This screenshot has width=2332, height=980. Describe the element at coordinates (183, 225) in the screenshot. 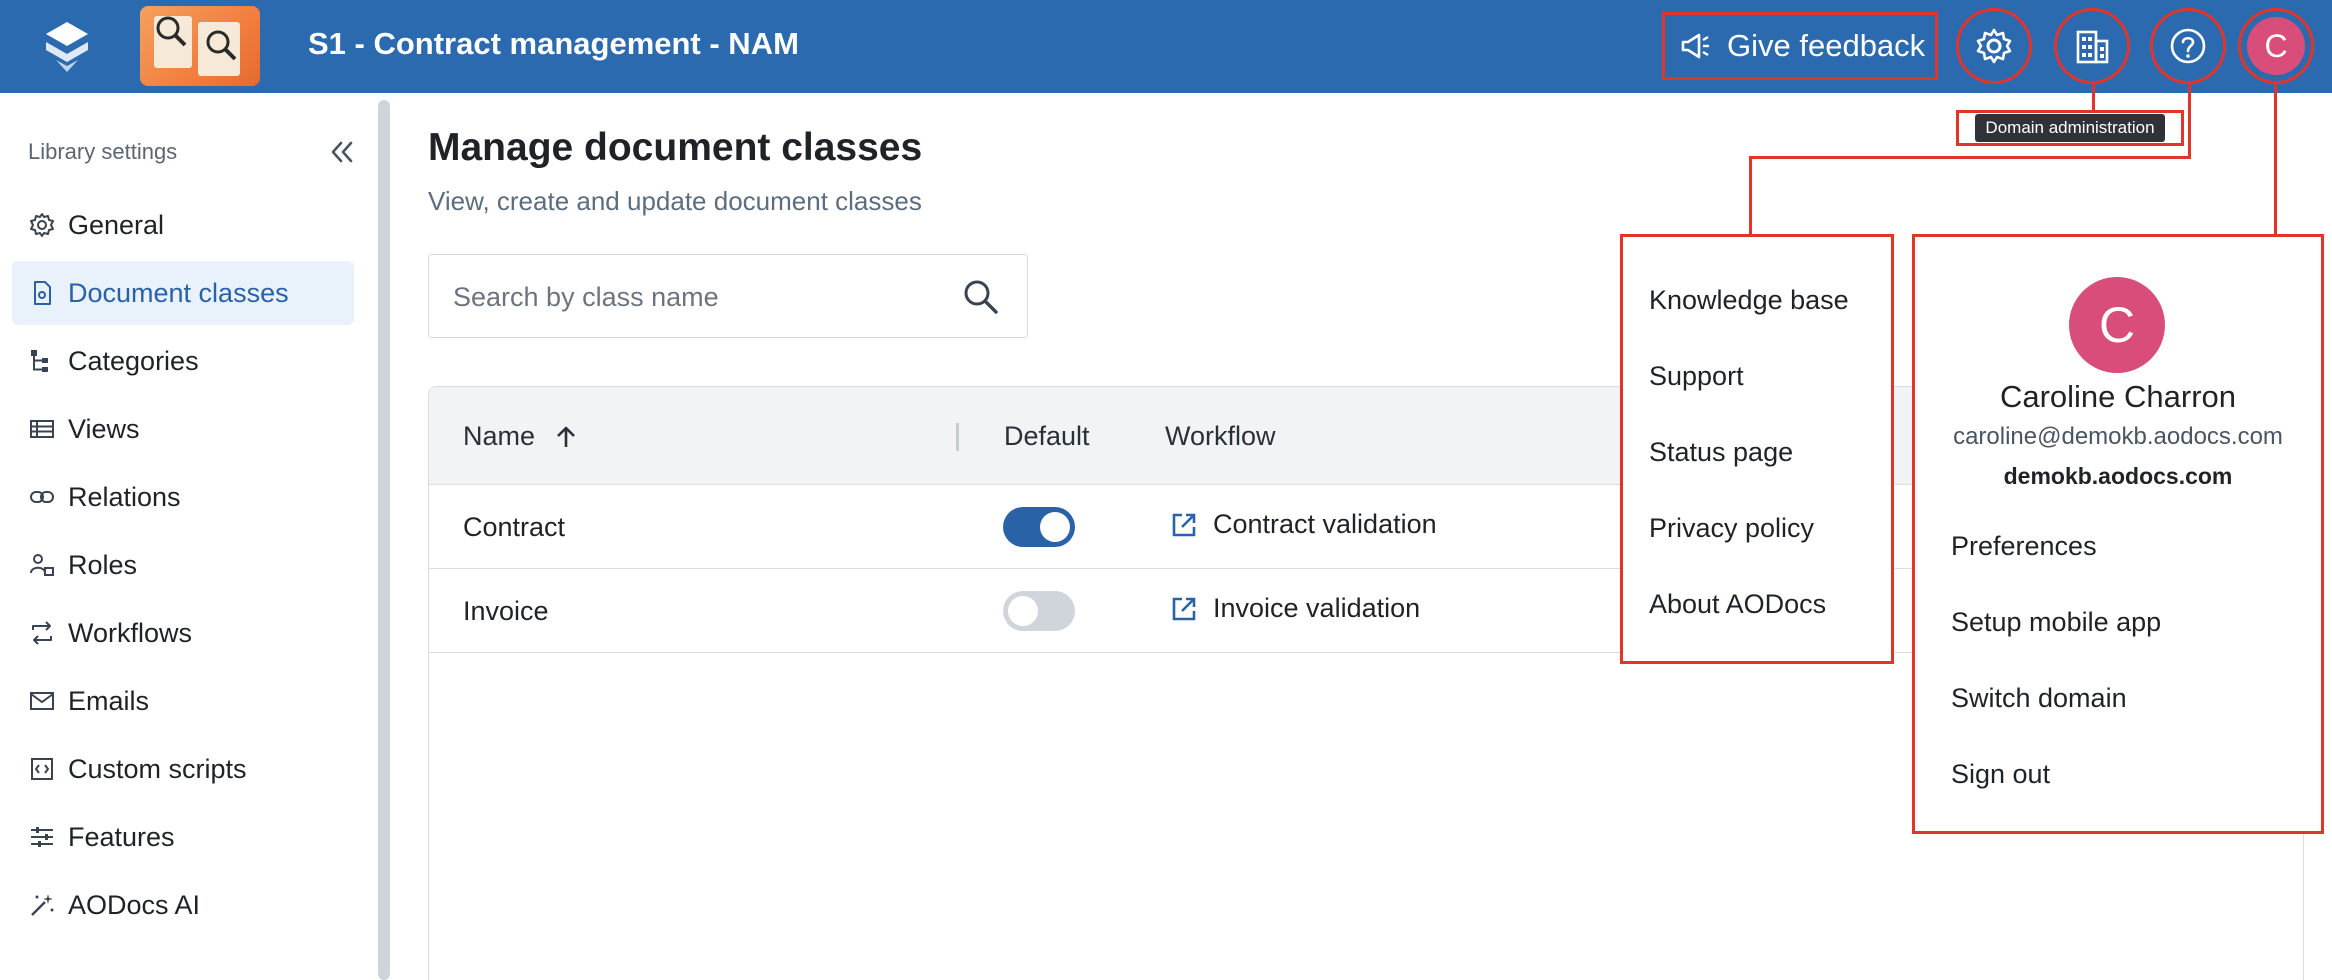

I see `sidebar-item-general: General` at that location.